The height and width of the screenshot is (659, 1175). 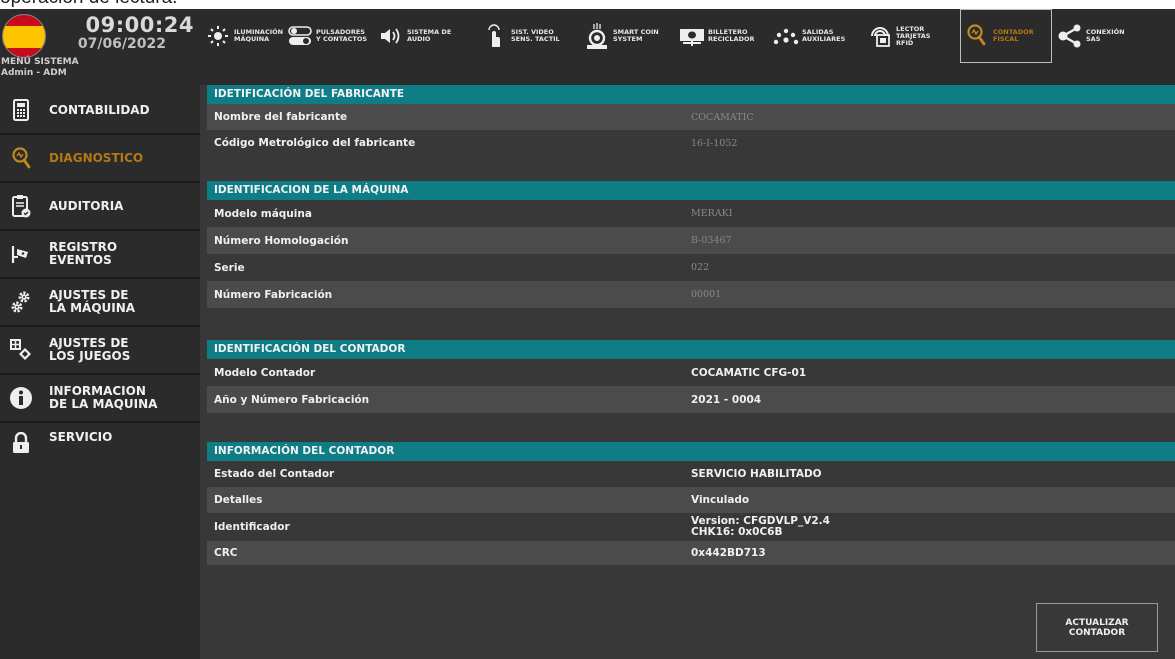 What do you see at coordinates (327, 36) in the screenshot?
I see `toolbar-pulsadores: PULSADORES Y CONTACTOS` at bounding box center [327, 36].